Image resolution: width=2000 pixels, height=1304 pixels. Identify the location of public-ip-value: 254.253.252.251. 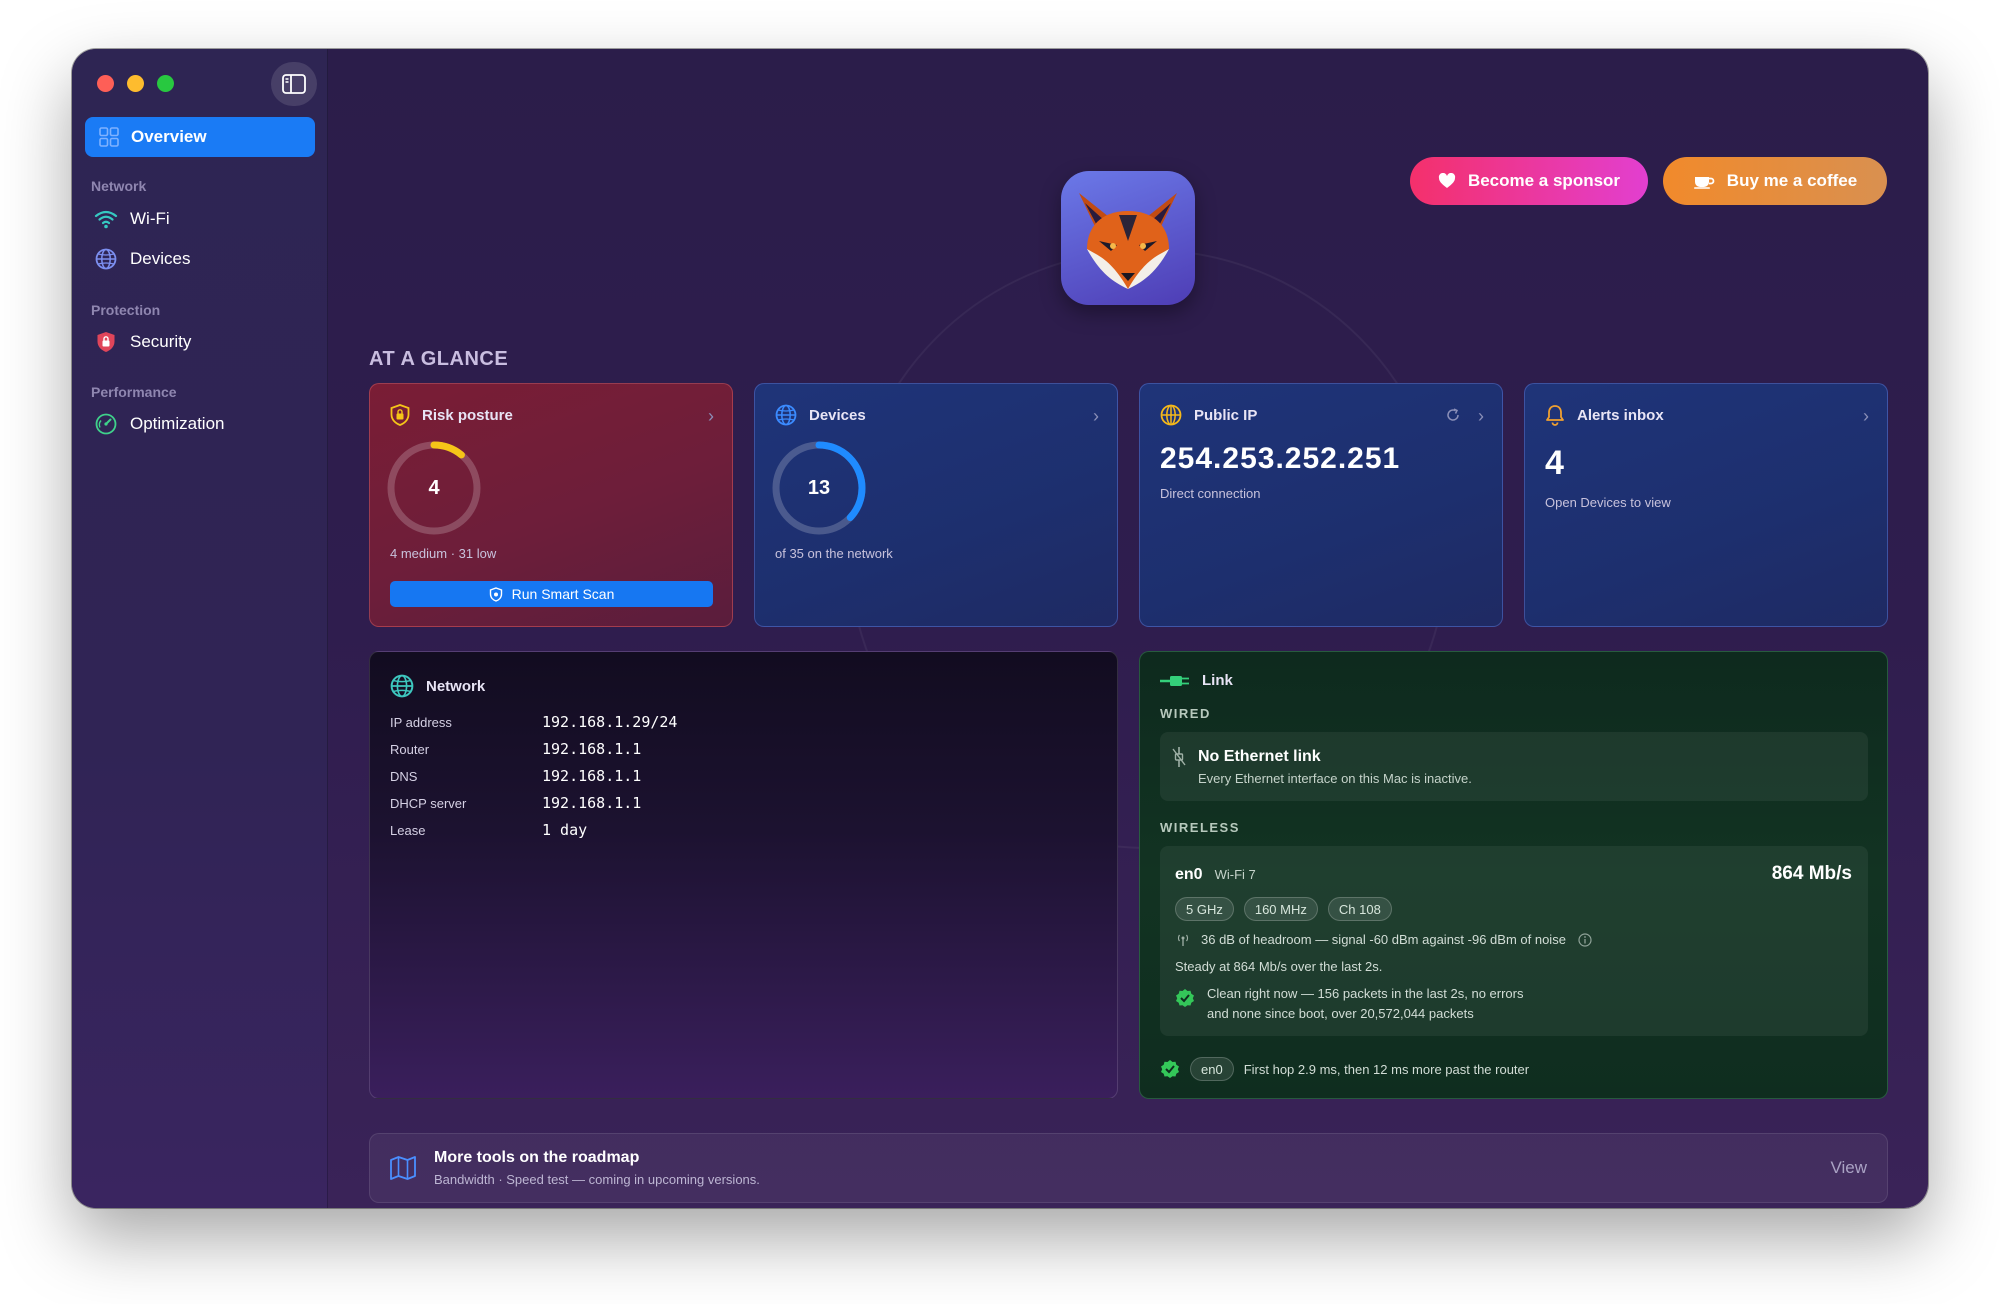
(1280, 458).